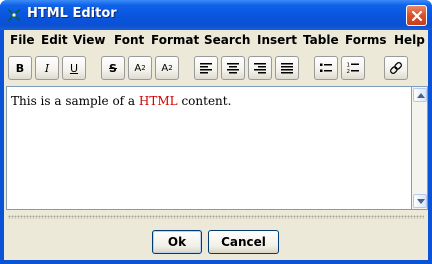 The image size is (432, 264). I want to click on ok-button: Ok, so click(177, 242).